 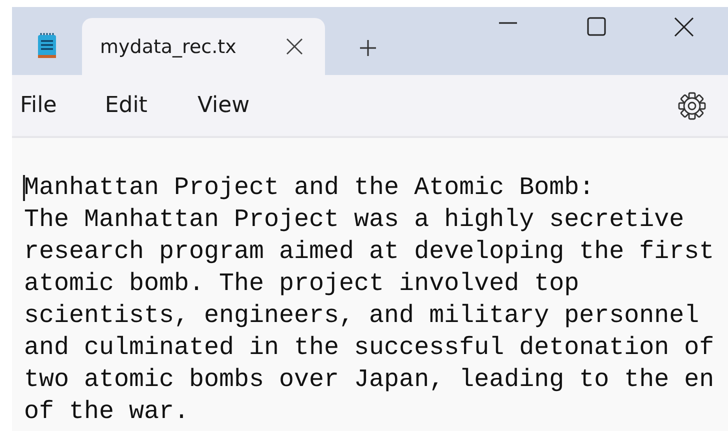 What do you see at coordinates (309, 188) in the screenshot?
I see `text-line: Manhattan Project and the Atomic Bomb:` at bounding box center [309, 188].